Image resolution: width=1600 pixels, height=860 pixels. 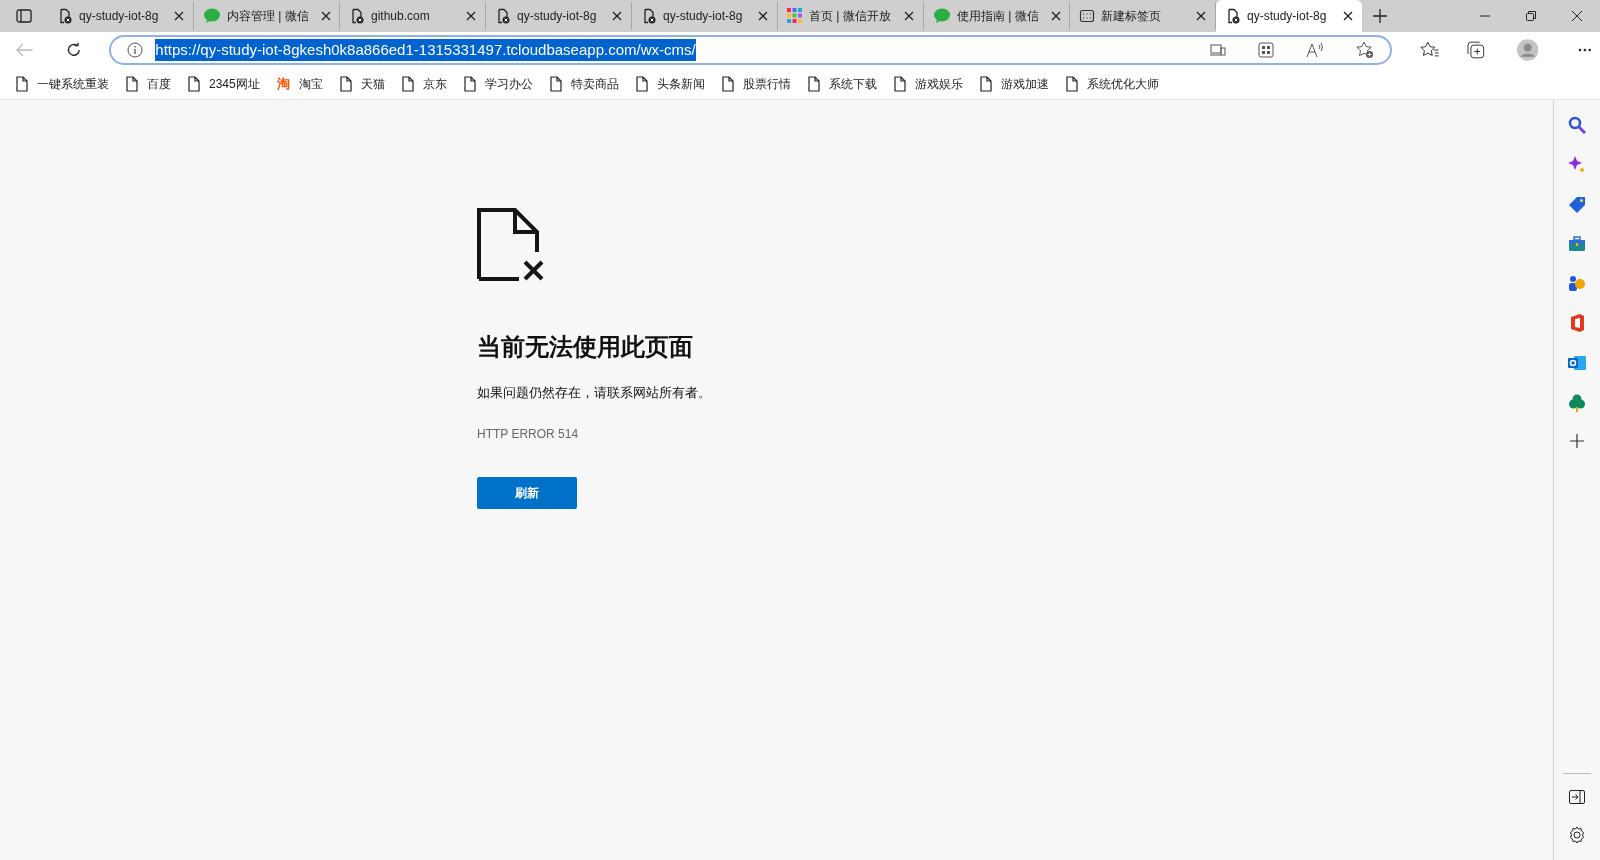 What do you see at coordinates (1577, 797) in the screenshot?
I see `panel-toggle-icon` at bounding box center [1577, 797].